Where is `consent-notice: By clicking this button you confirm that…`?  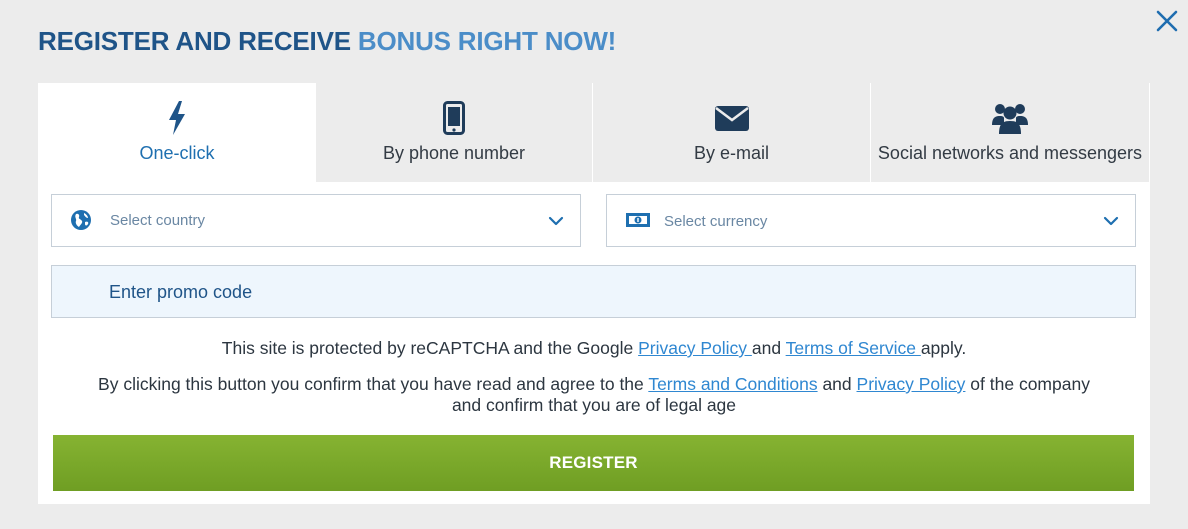
consent-notice: By clicking this button you confirm that… is located at coordinates (594, 395).